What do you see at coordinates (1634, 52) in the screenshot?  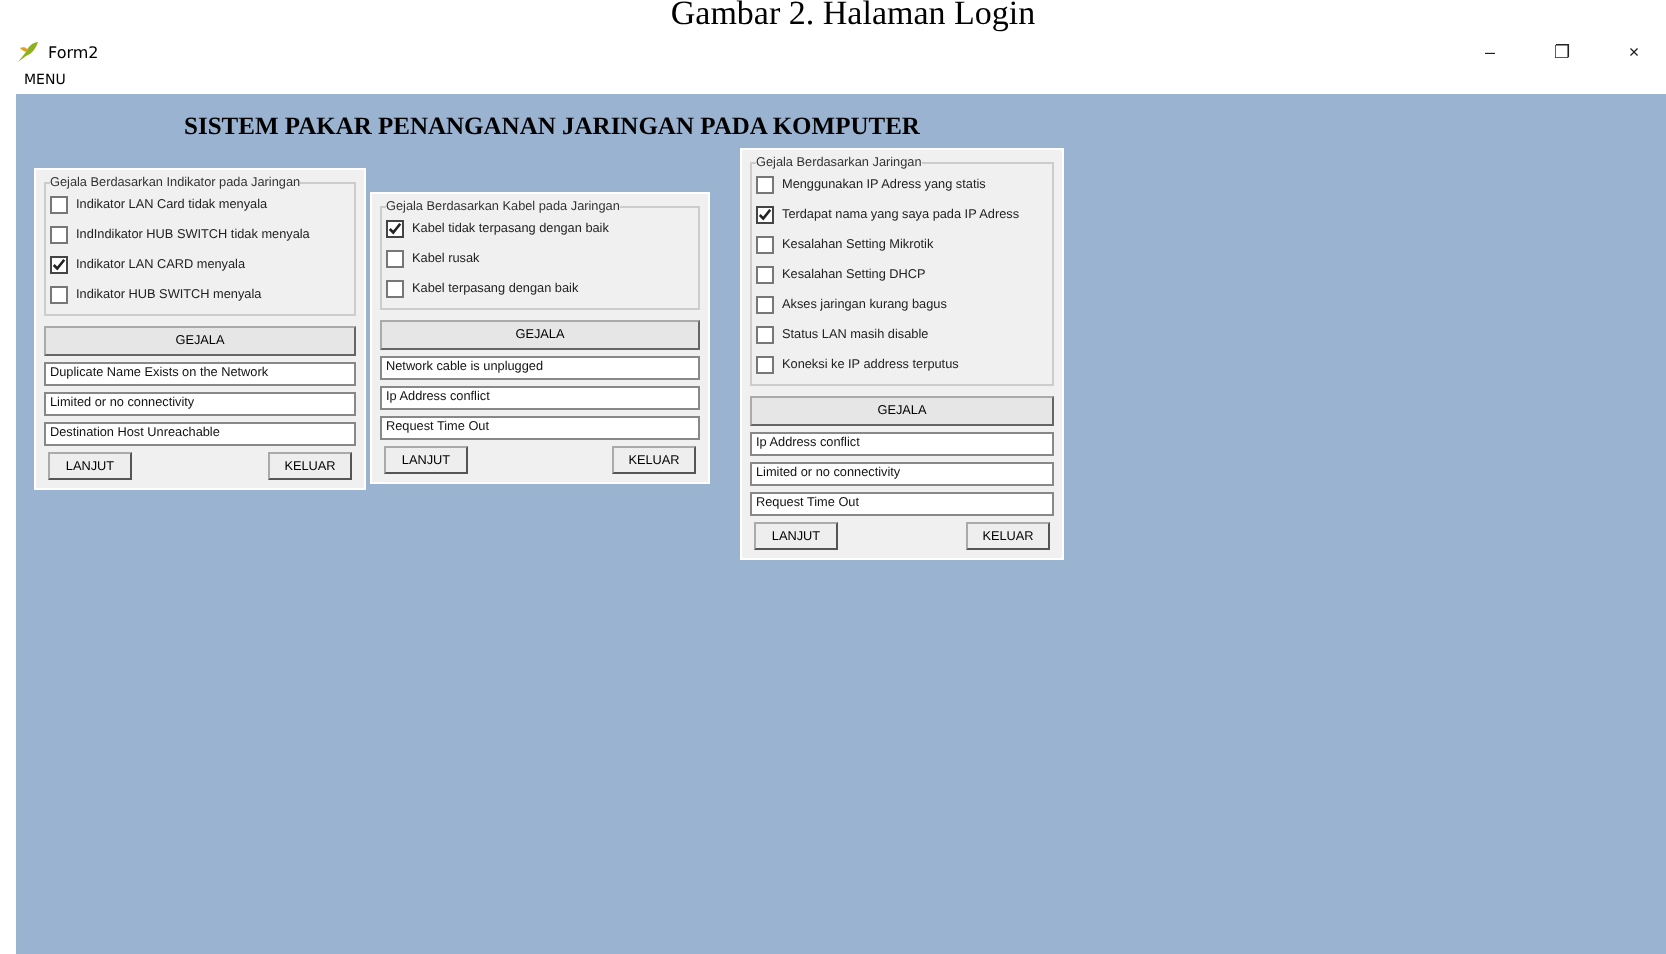 I see `close-button: ×` at bounding box center [1634, 52].